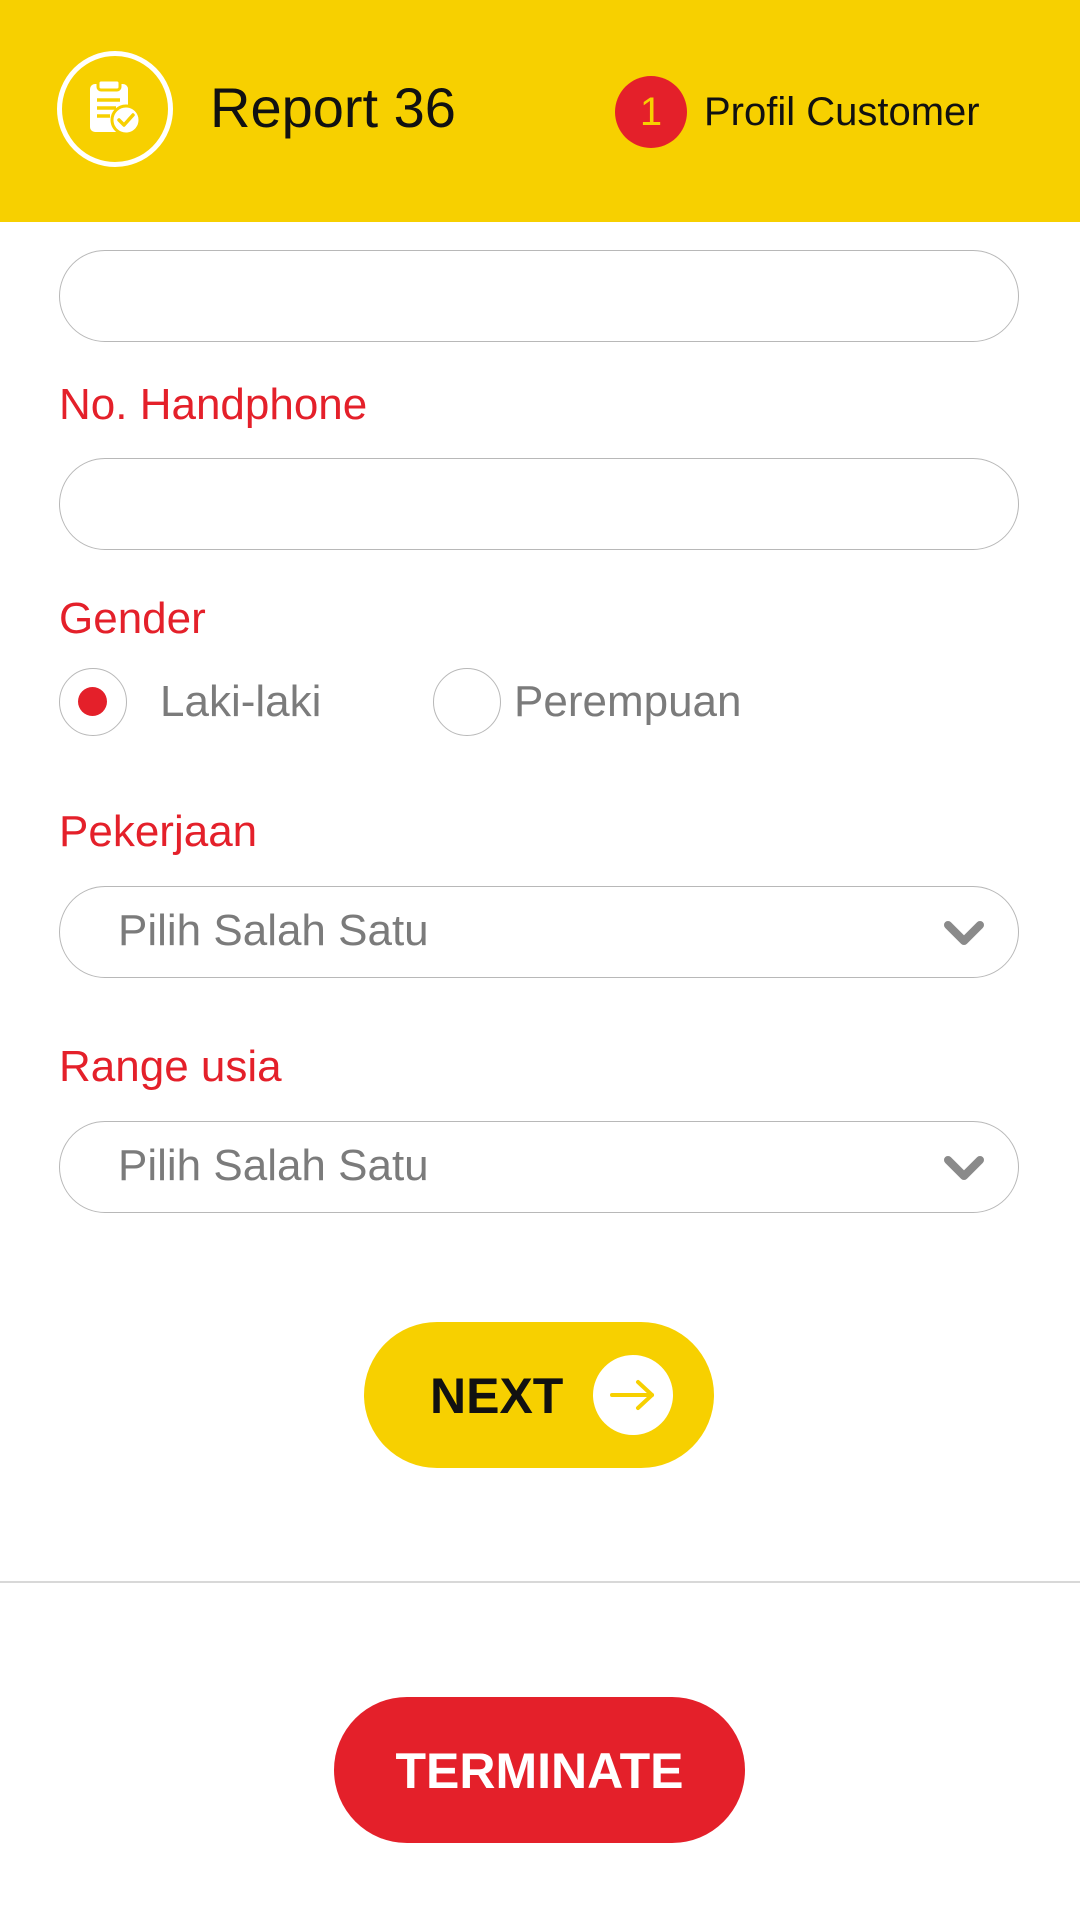 Image resolution: width=1080 pixels, height=1920 pixels. What do you see at coordinates (213, 404) in the screenshot?
I see `phone-label: No. Handphone` at bounding box center [213, 404].